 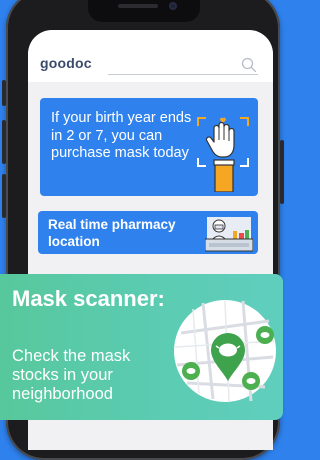 I want to click on phone-volume-up-button, so click(x=4, y=142).